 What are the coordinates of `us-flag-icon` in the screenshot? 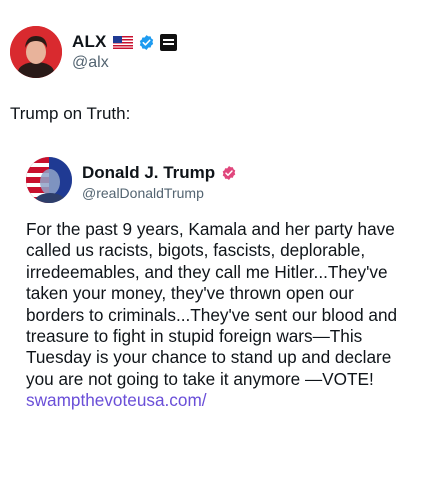 It's located at (122, 42).